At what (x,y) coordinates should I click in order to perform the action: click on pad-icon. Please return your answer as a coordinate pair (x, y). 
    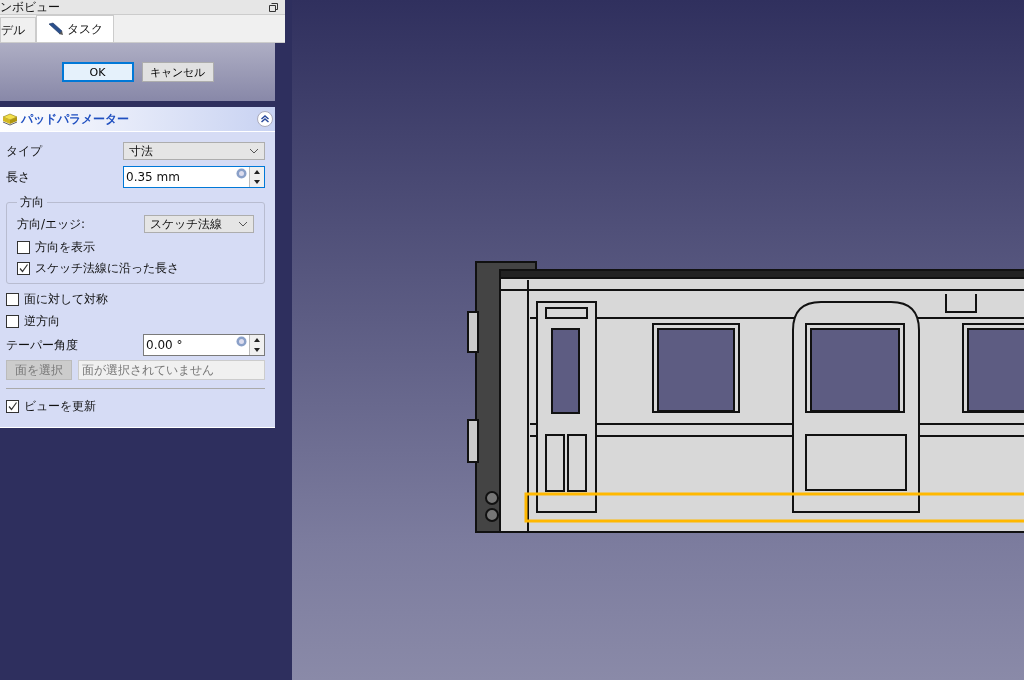
    Looking at the image, I should click on (10, 119).